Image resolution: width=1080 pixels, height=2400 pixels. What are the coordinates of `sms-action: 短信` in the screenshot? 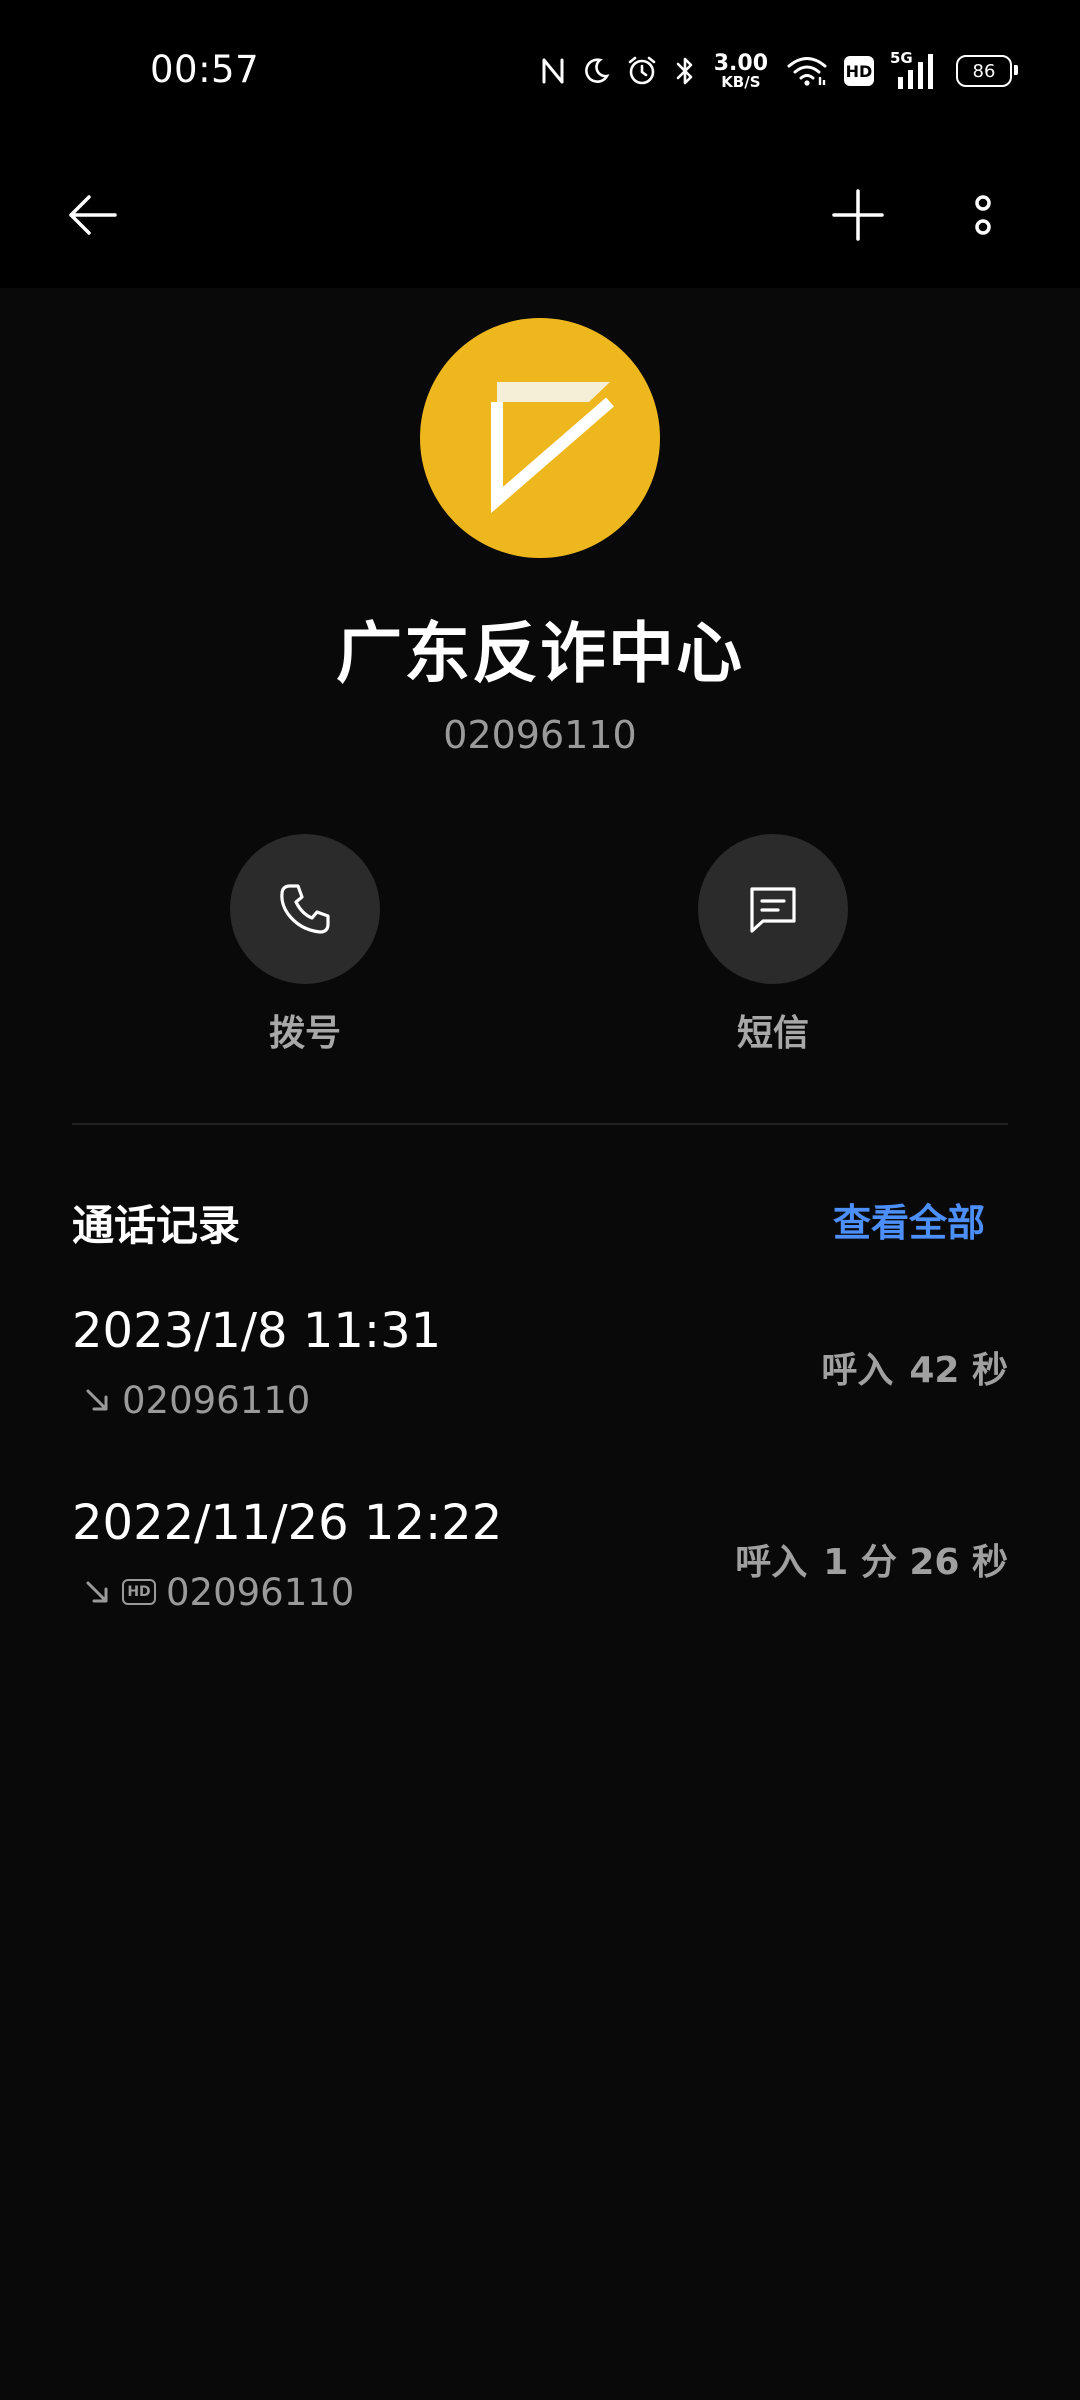 It's located at (773, 945).